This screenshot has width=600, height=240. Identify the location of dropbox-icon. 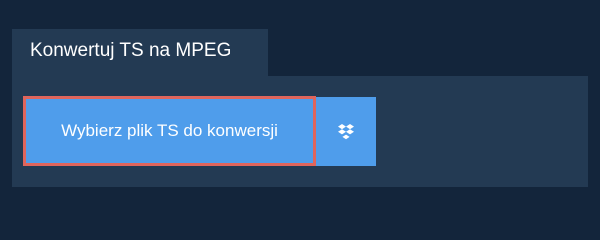
(346, 131).